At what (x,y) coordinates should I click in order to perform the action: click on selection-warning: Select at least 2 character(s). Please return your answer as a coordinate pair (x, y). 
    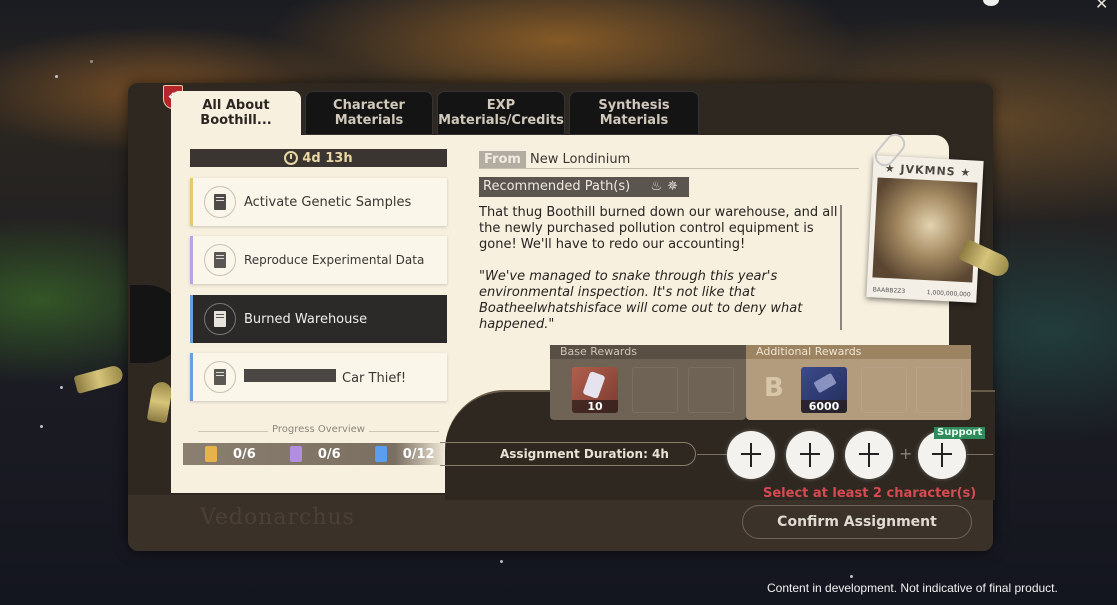
    Looking at the image, I should click on (870, 493).